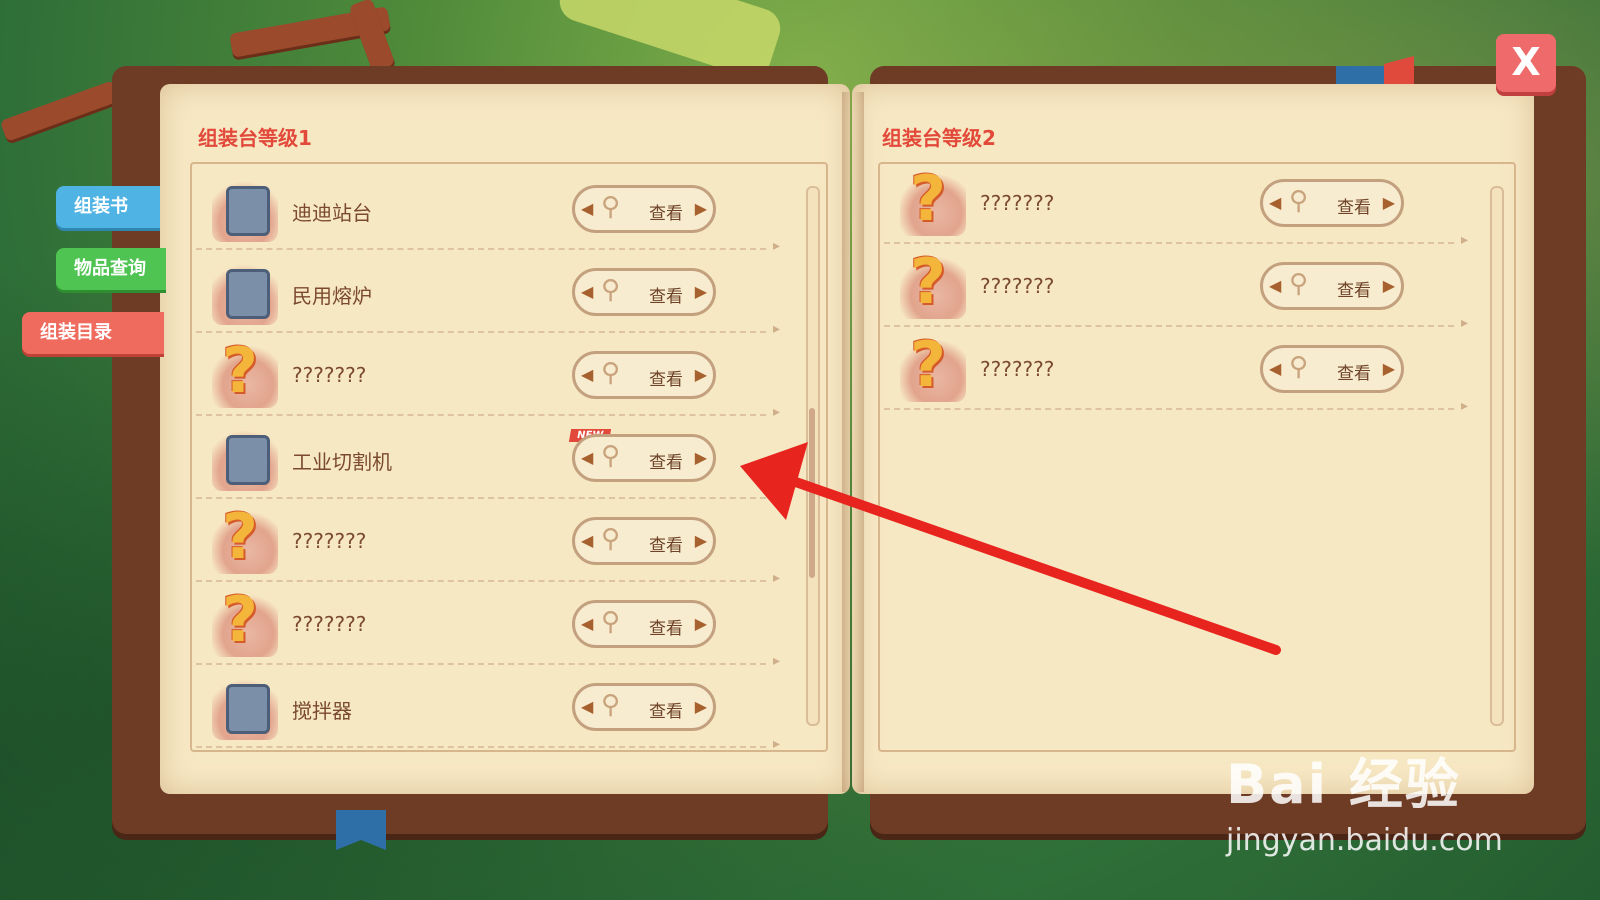 The image size is (1600, 900). Describe the element at coordinates (1364, 840) in the screenshot. I see `watermark-url: jingyan.baidu.com` at that location.